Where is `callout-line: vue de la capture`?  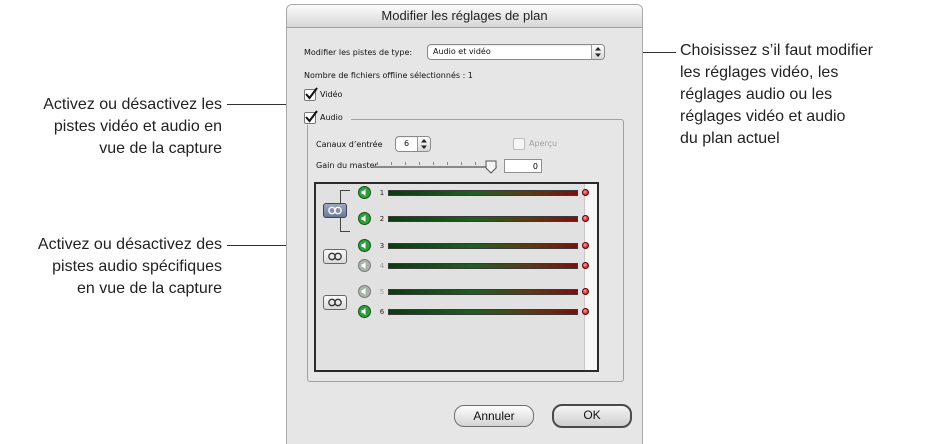 callout-line: vue de la capture is located at coordinates (160, 148).